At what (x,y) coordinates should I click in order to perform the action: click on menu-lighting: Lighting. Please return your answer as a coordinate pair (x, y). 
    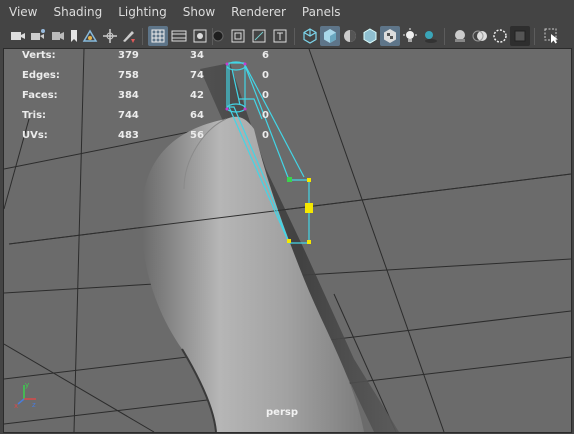
    Looking at the image, I should click on (142, 12).